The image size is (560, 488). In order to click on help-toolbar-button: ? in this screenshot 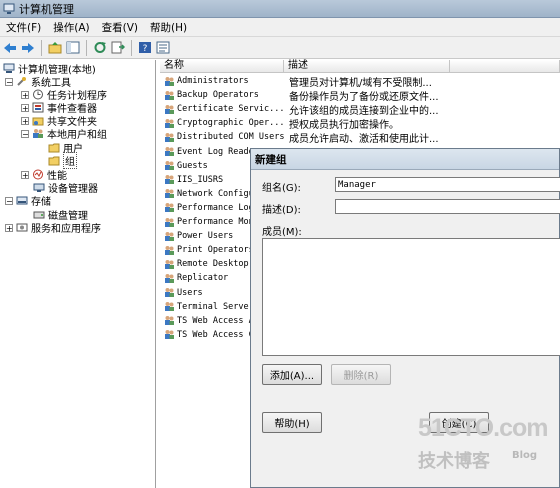, I will do `click(145, 48)`.